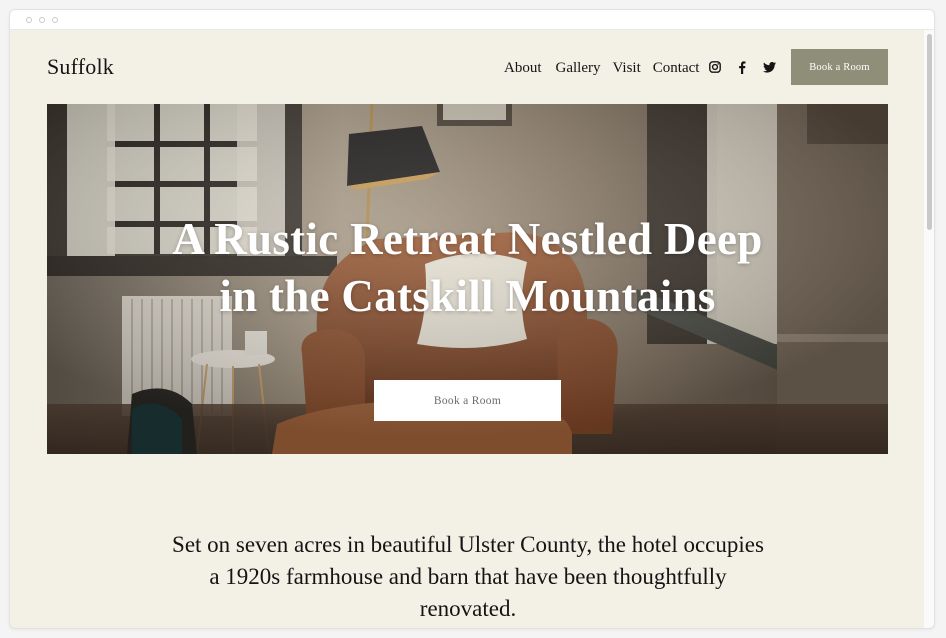  What do you see at coordinates (42, 20) in the screenshot?
I see `window-dot-minimize` at bounding box center [42, 20].